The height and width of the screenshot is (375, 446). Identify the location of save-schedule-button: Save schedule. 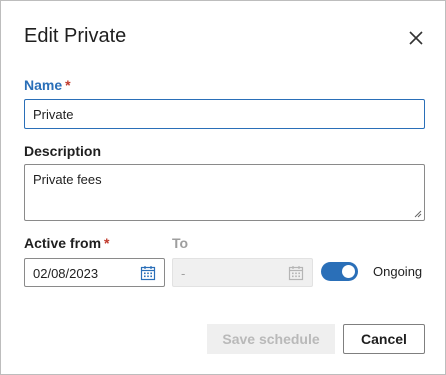
(271, 339).